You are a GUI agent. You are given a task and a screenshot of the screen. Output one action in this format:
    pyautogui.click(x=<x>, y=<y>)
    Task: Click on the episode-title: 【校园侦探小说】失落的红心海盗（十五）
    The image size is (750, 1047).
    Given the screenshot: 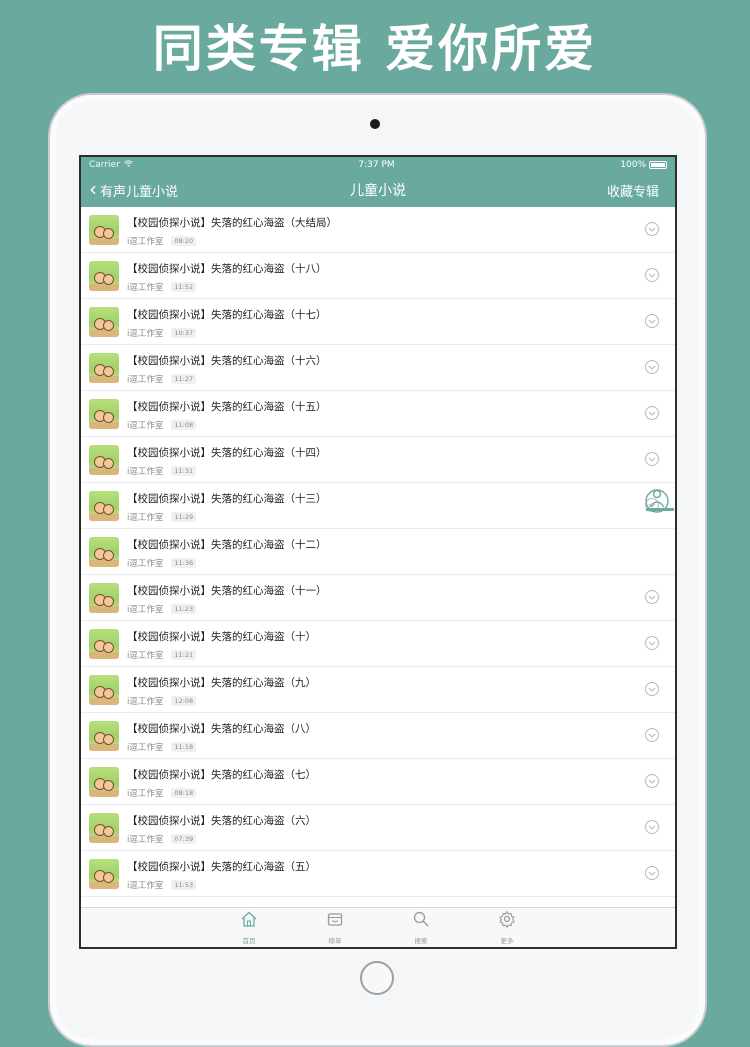 What is the action you would take?
    pyautogui.click(x=227, y=406)
    